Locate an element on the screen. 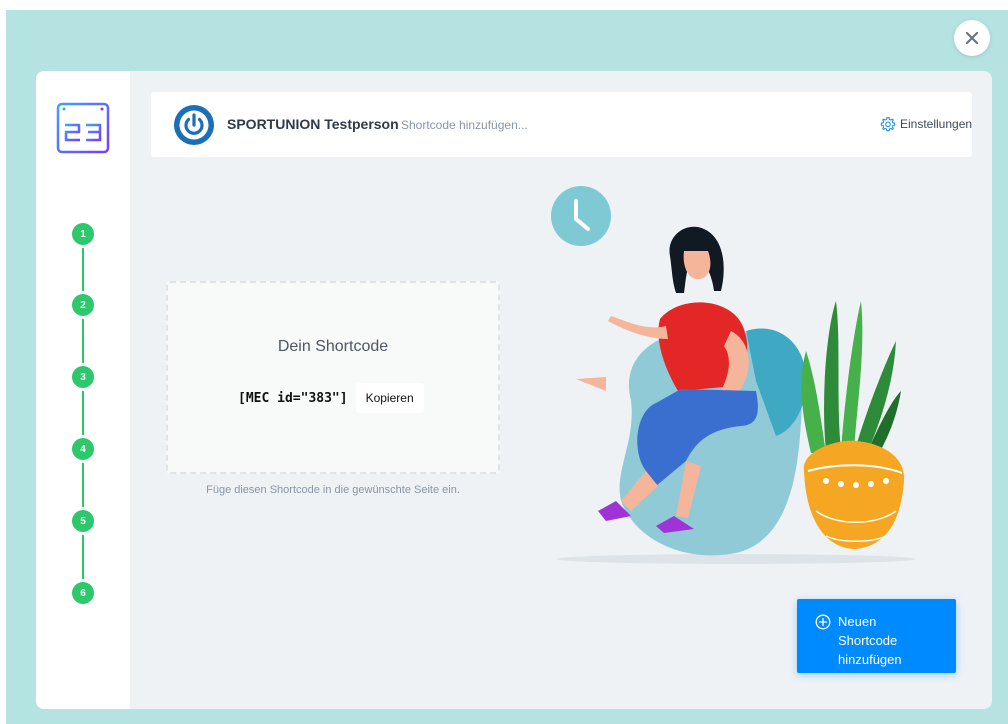 The width and height of the screenshot is (1008, 724). close-button is located at coordinates (972, 38).